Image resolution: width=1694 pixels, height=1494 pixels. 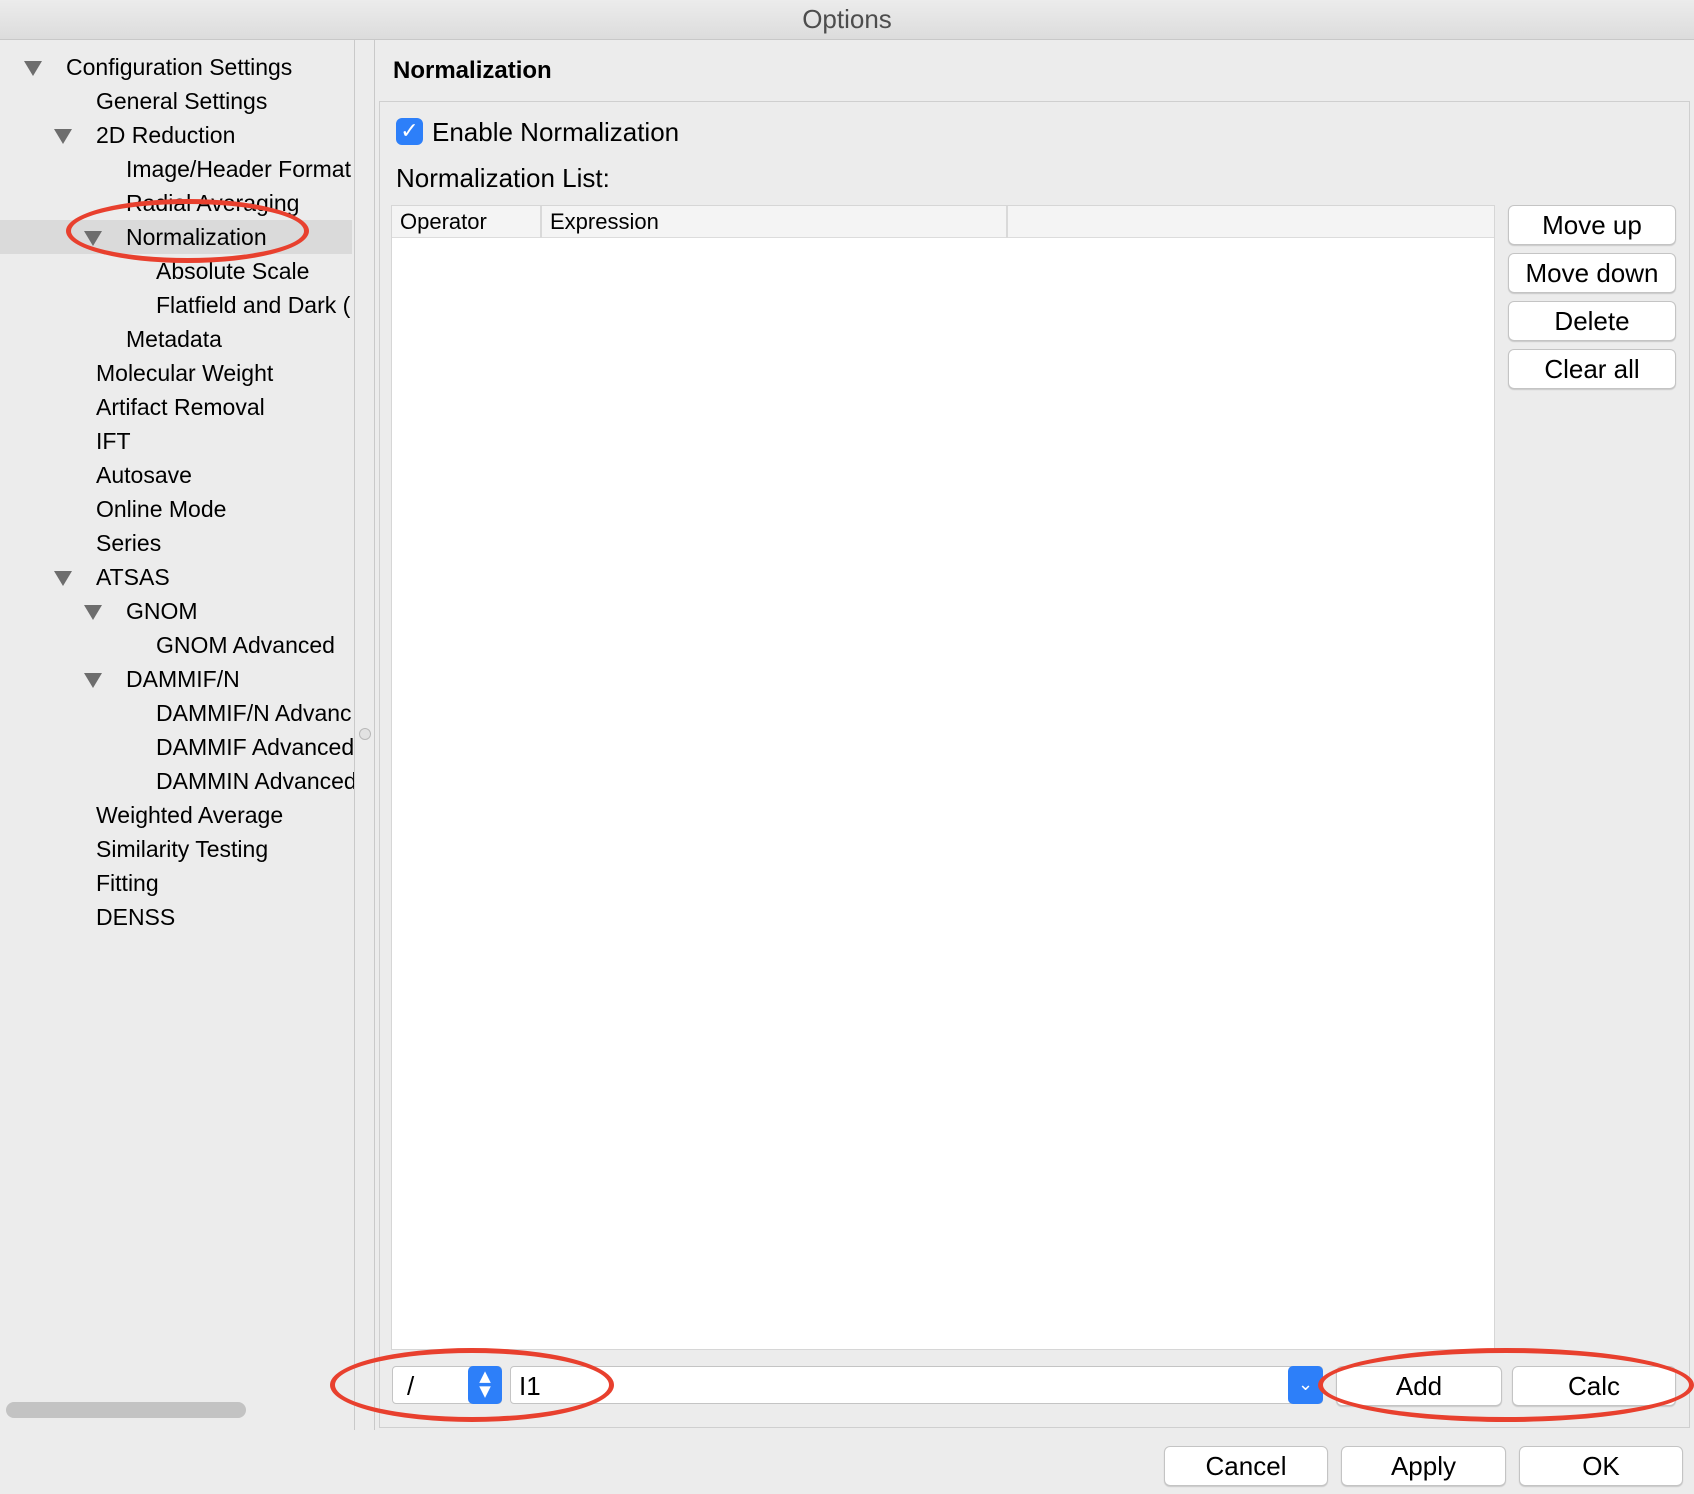 What do you see at coordinates (133, 577) in the screenshot?
I see `tree-item-label: ATSAS` at bounding box center [133, 577].